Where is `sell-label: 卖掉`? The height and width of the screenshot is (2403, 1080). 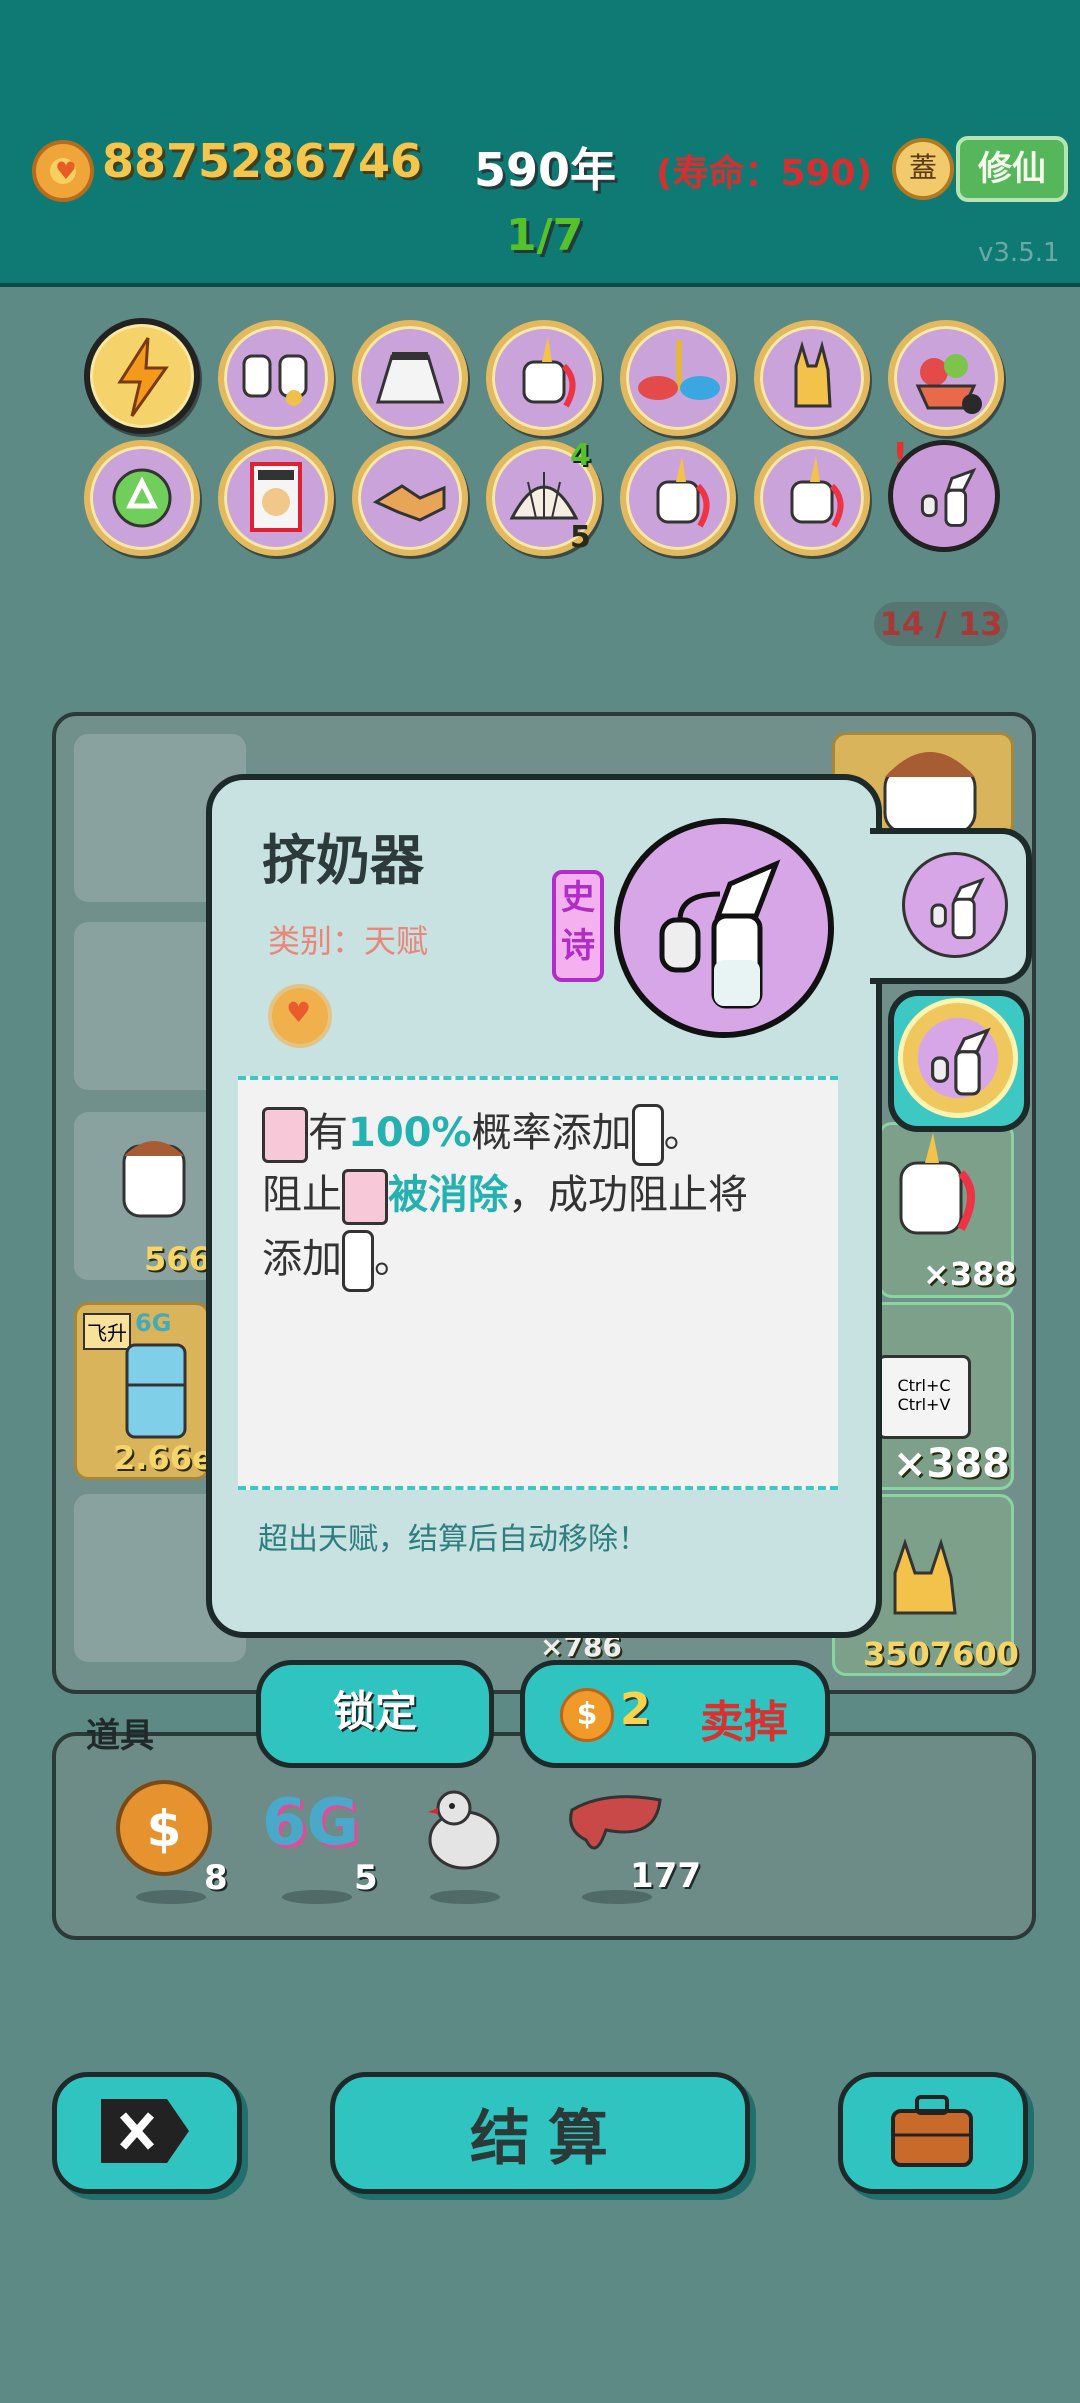 sell-label: 卖掉 is located at coordinates (744, 1722).